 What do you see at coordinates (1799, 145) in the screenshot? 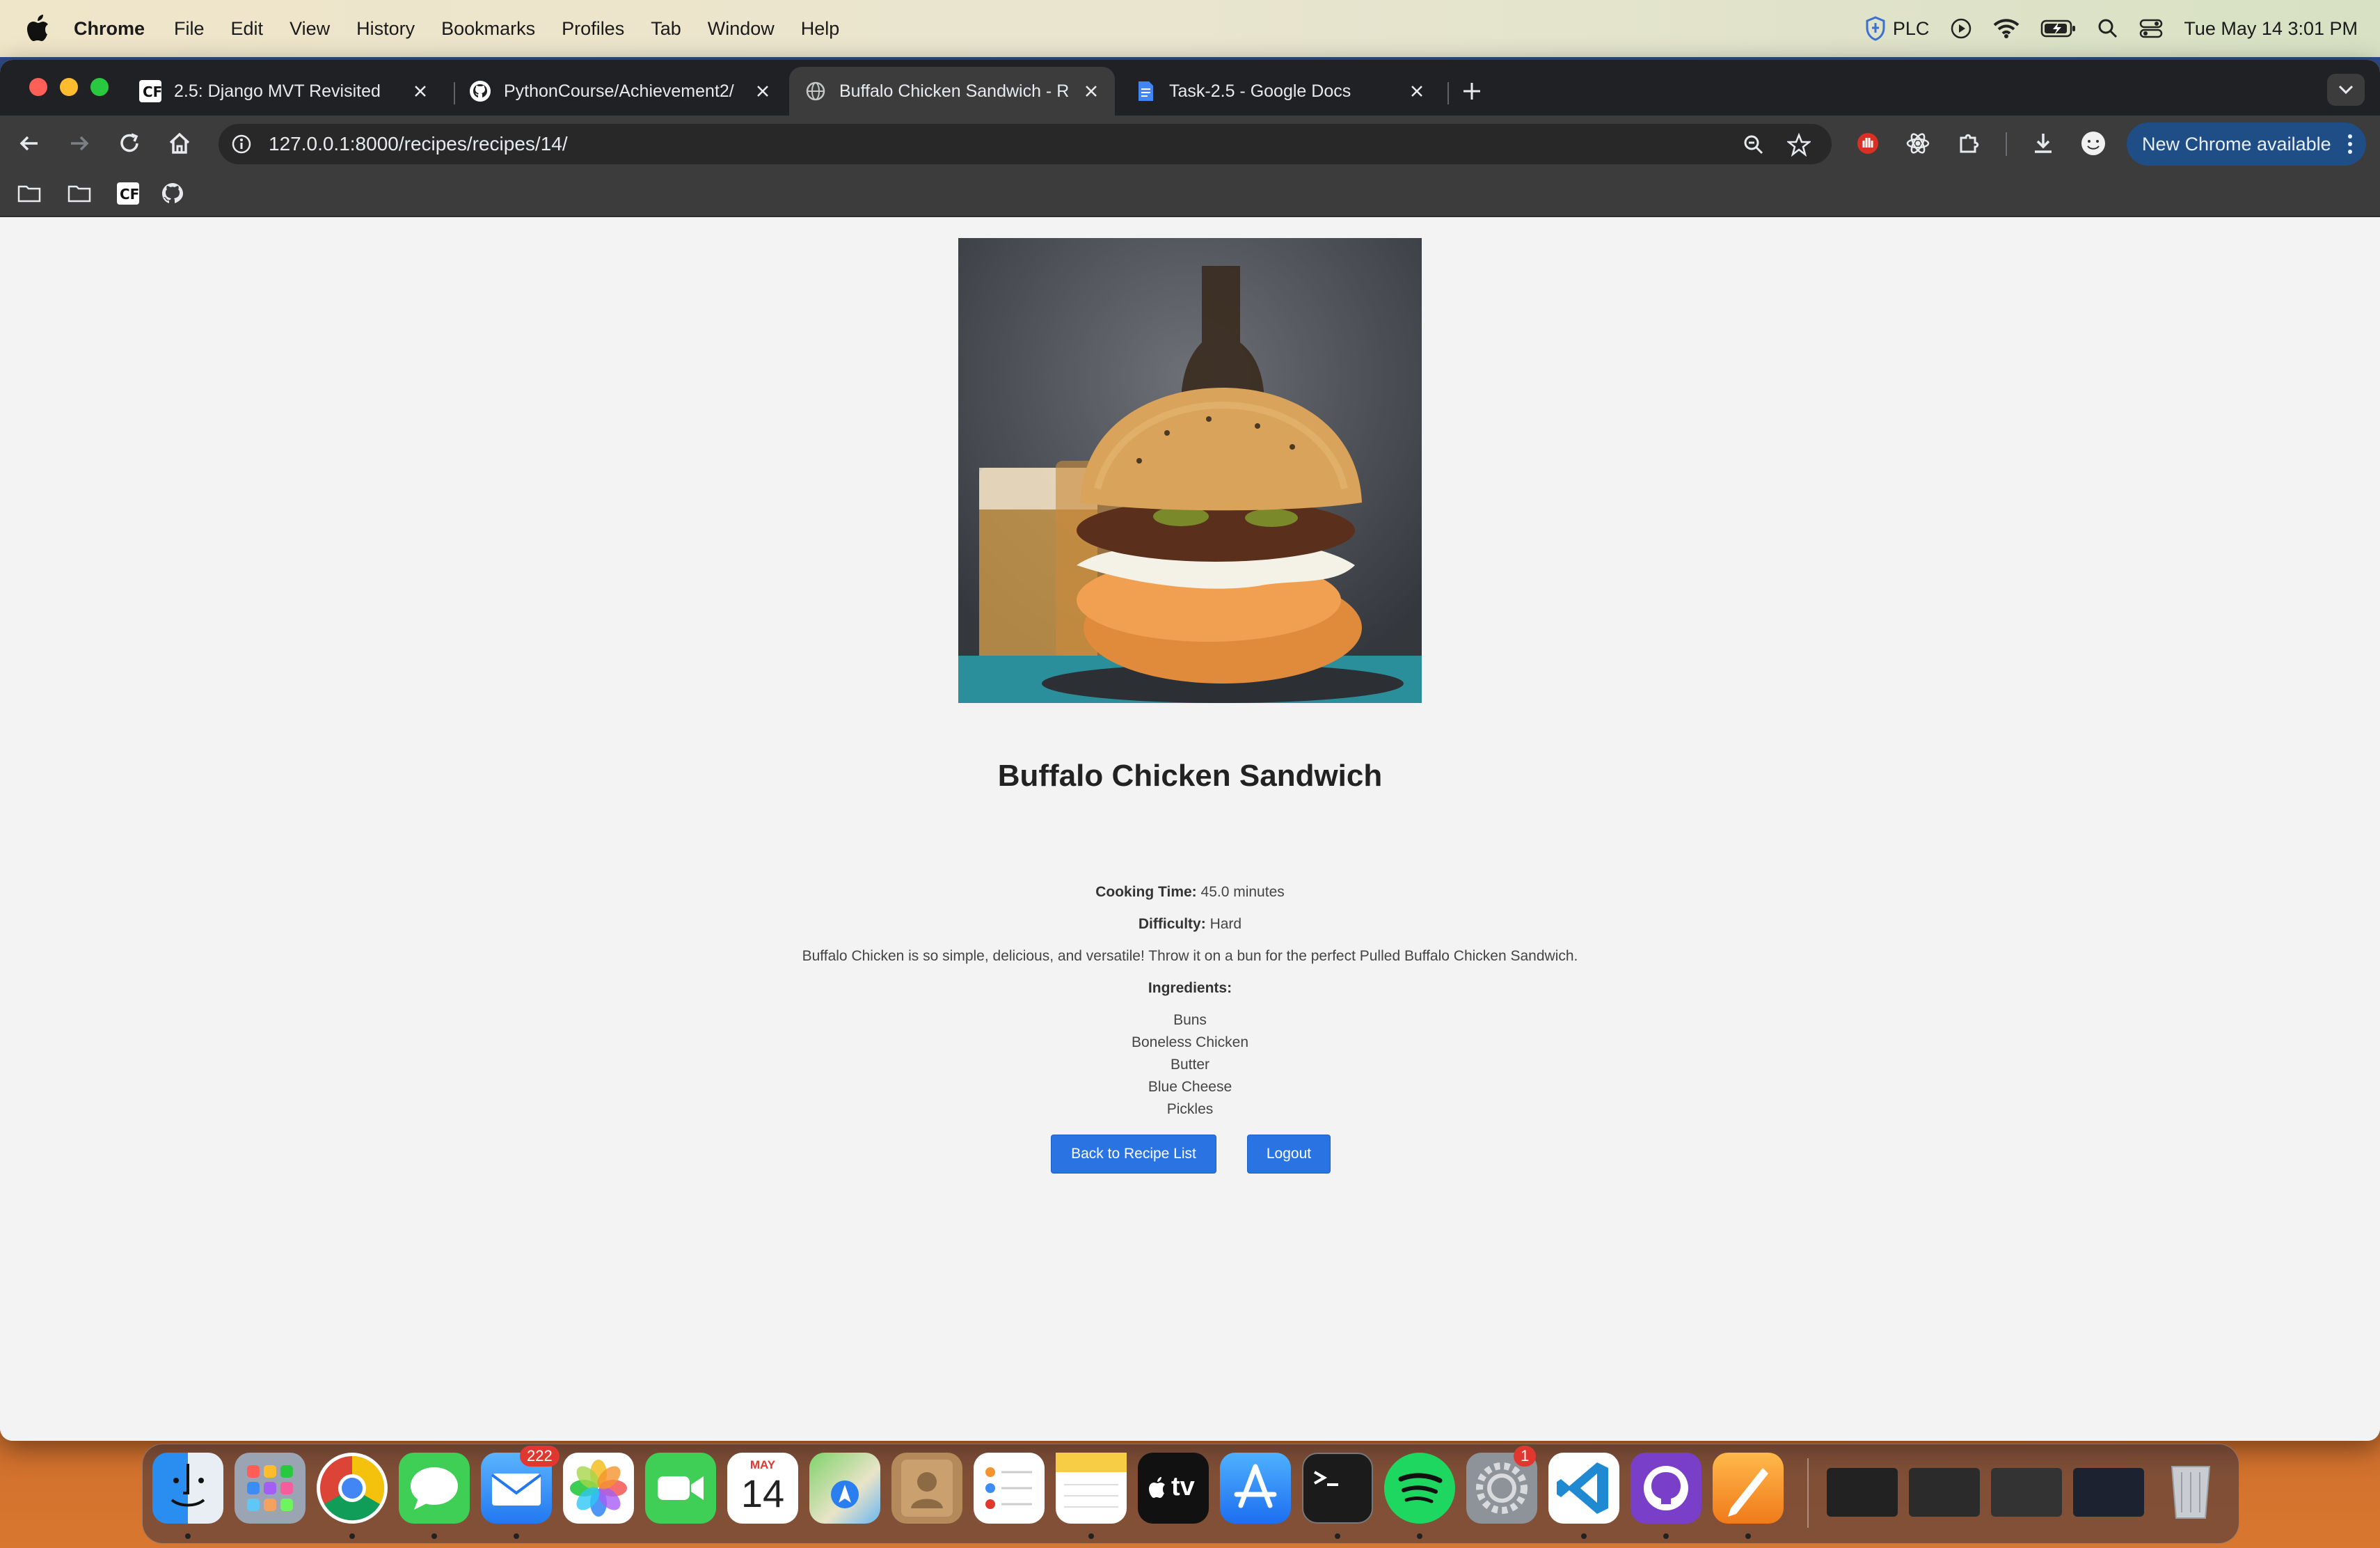
I see `bookmark-star-icon` at bounding box center [1799, 145].